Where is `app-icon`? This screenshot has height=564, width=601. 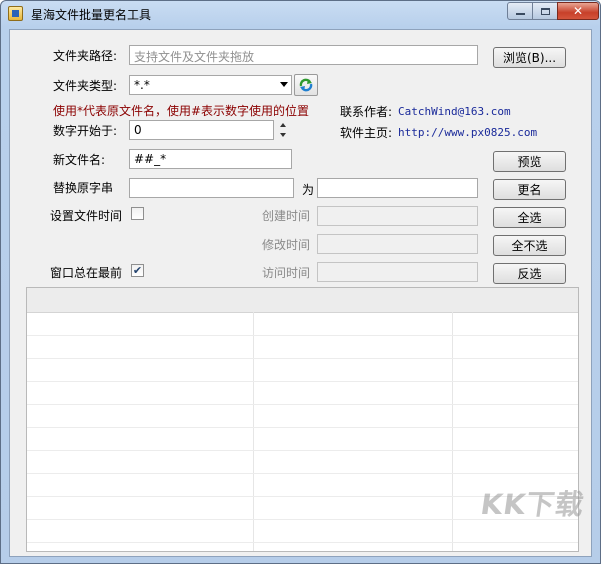
app-icon is located at coordinates (15, 13).